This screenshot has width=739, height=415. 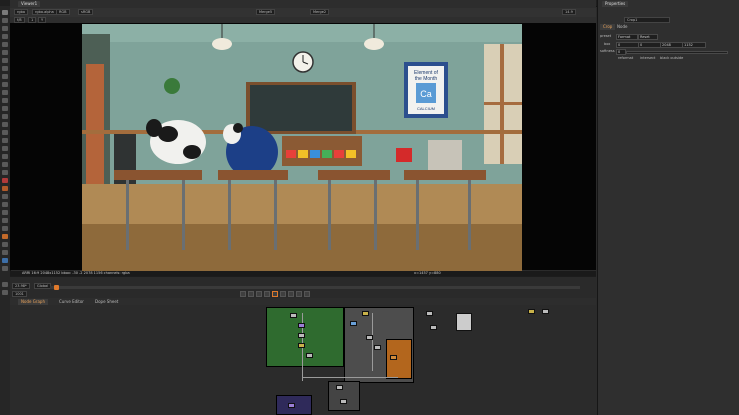 What do you see at coordinates (5, 68) in the screenshot?
I see `merge-tool-icon` at bounding box center [5, 68].